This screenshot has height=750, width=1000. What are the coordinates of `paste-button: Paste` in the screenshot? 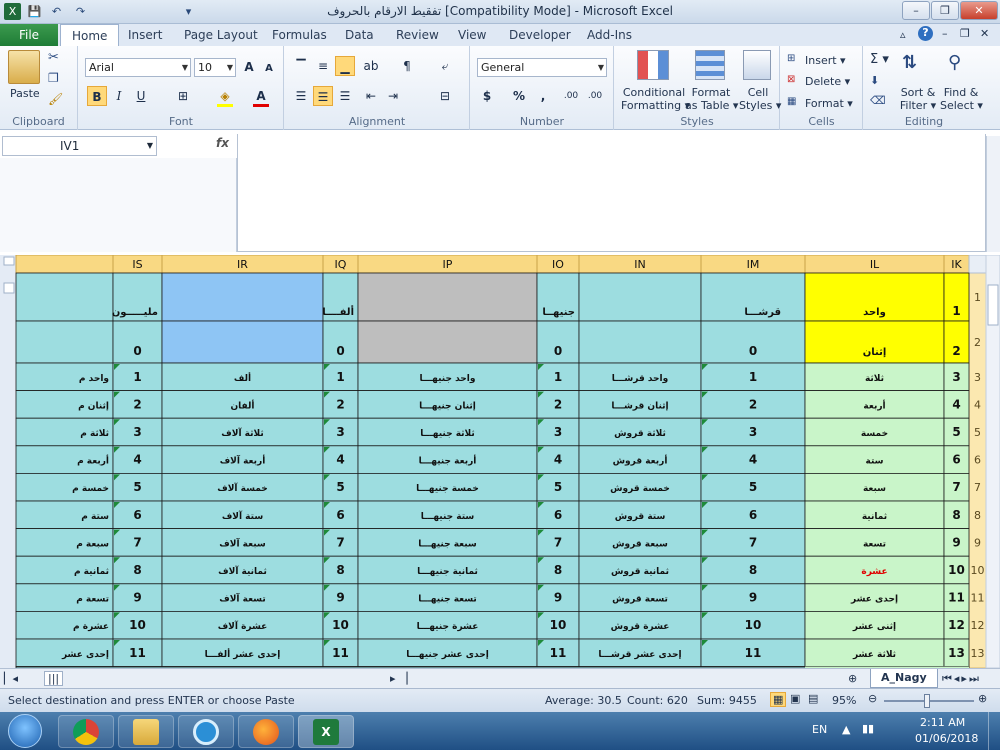 It's located at (25, 93).